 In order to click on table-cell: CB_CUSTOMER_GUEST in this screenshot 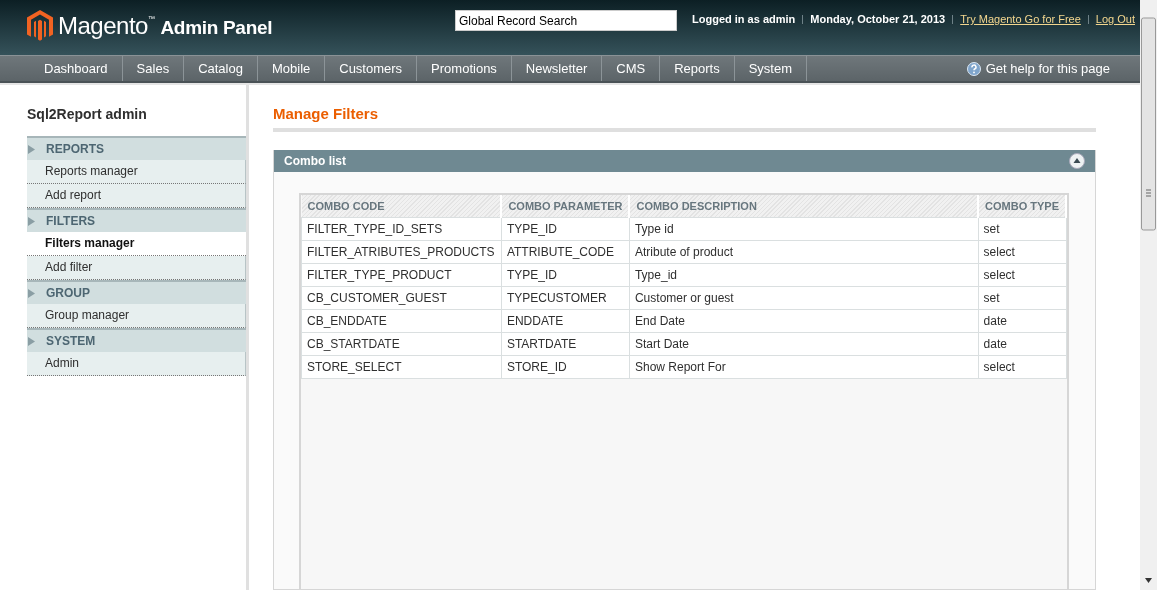, I will do `click(401, 298)`.